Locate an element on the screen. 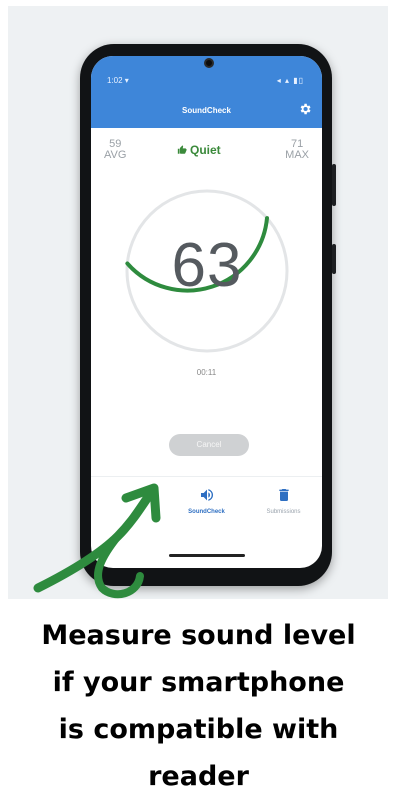 The width and height of the screenshot is (397, 806). avg-label: AVG is located at coordinates (115, 155).